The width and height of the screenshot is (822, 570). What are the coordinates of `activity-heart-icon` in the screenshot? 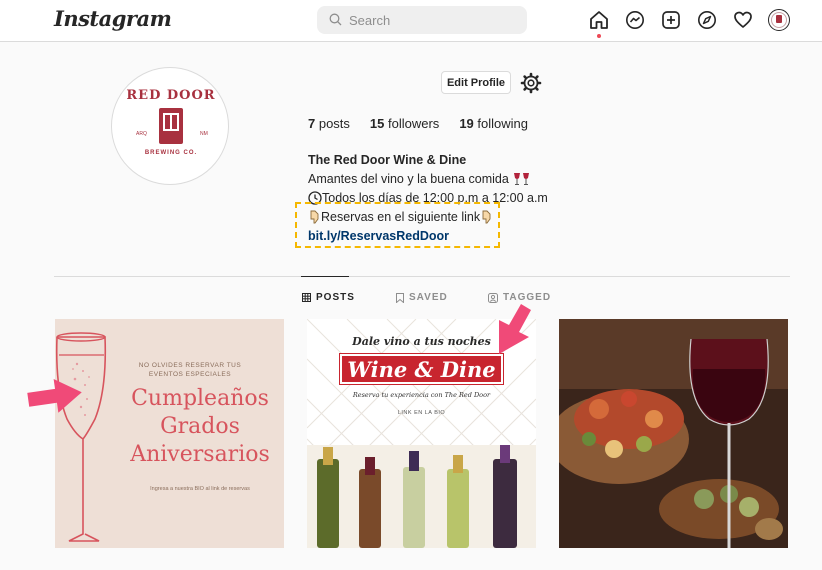 It's located at (743, 20).